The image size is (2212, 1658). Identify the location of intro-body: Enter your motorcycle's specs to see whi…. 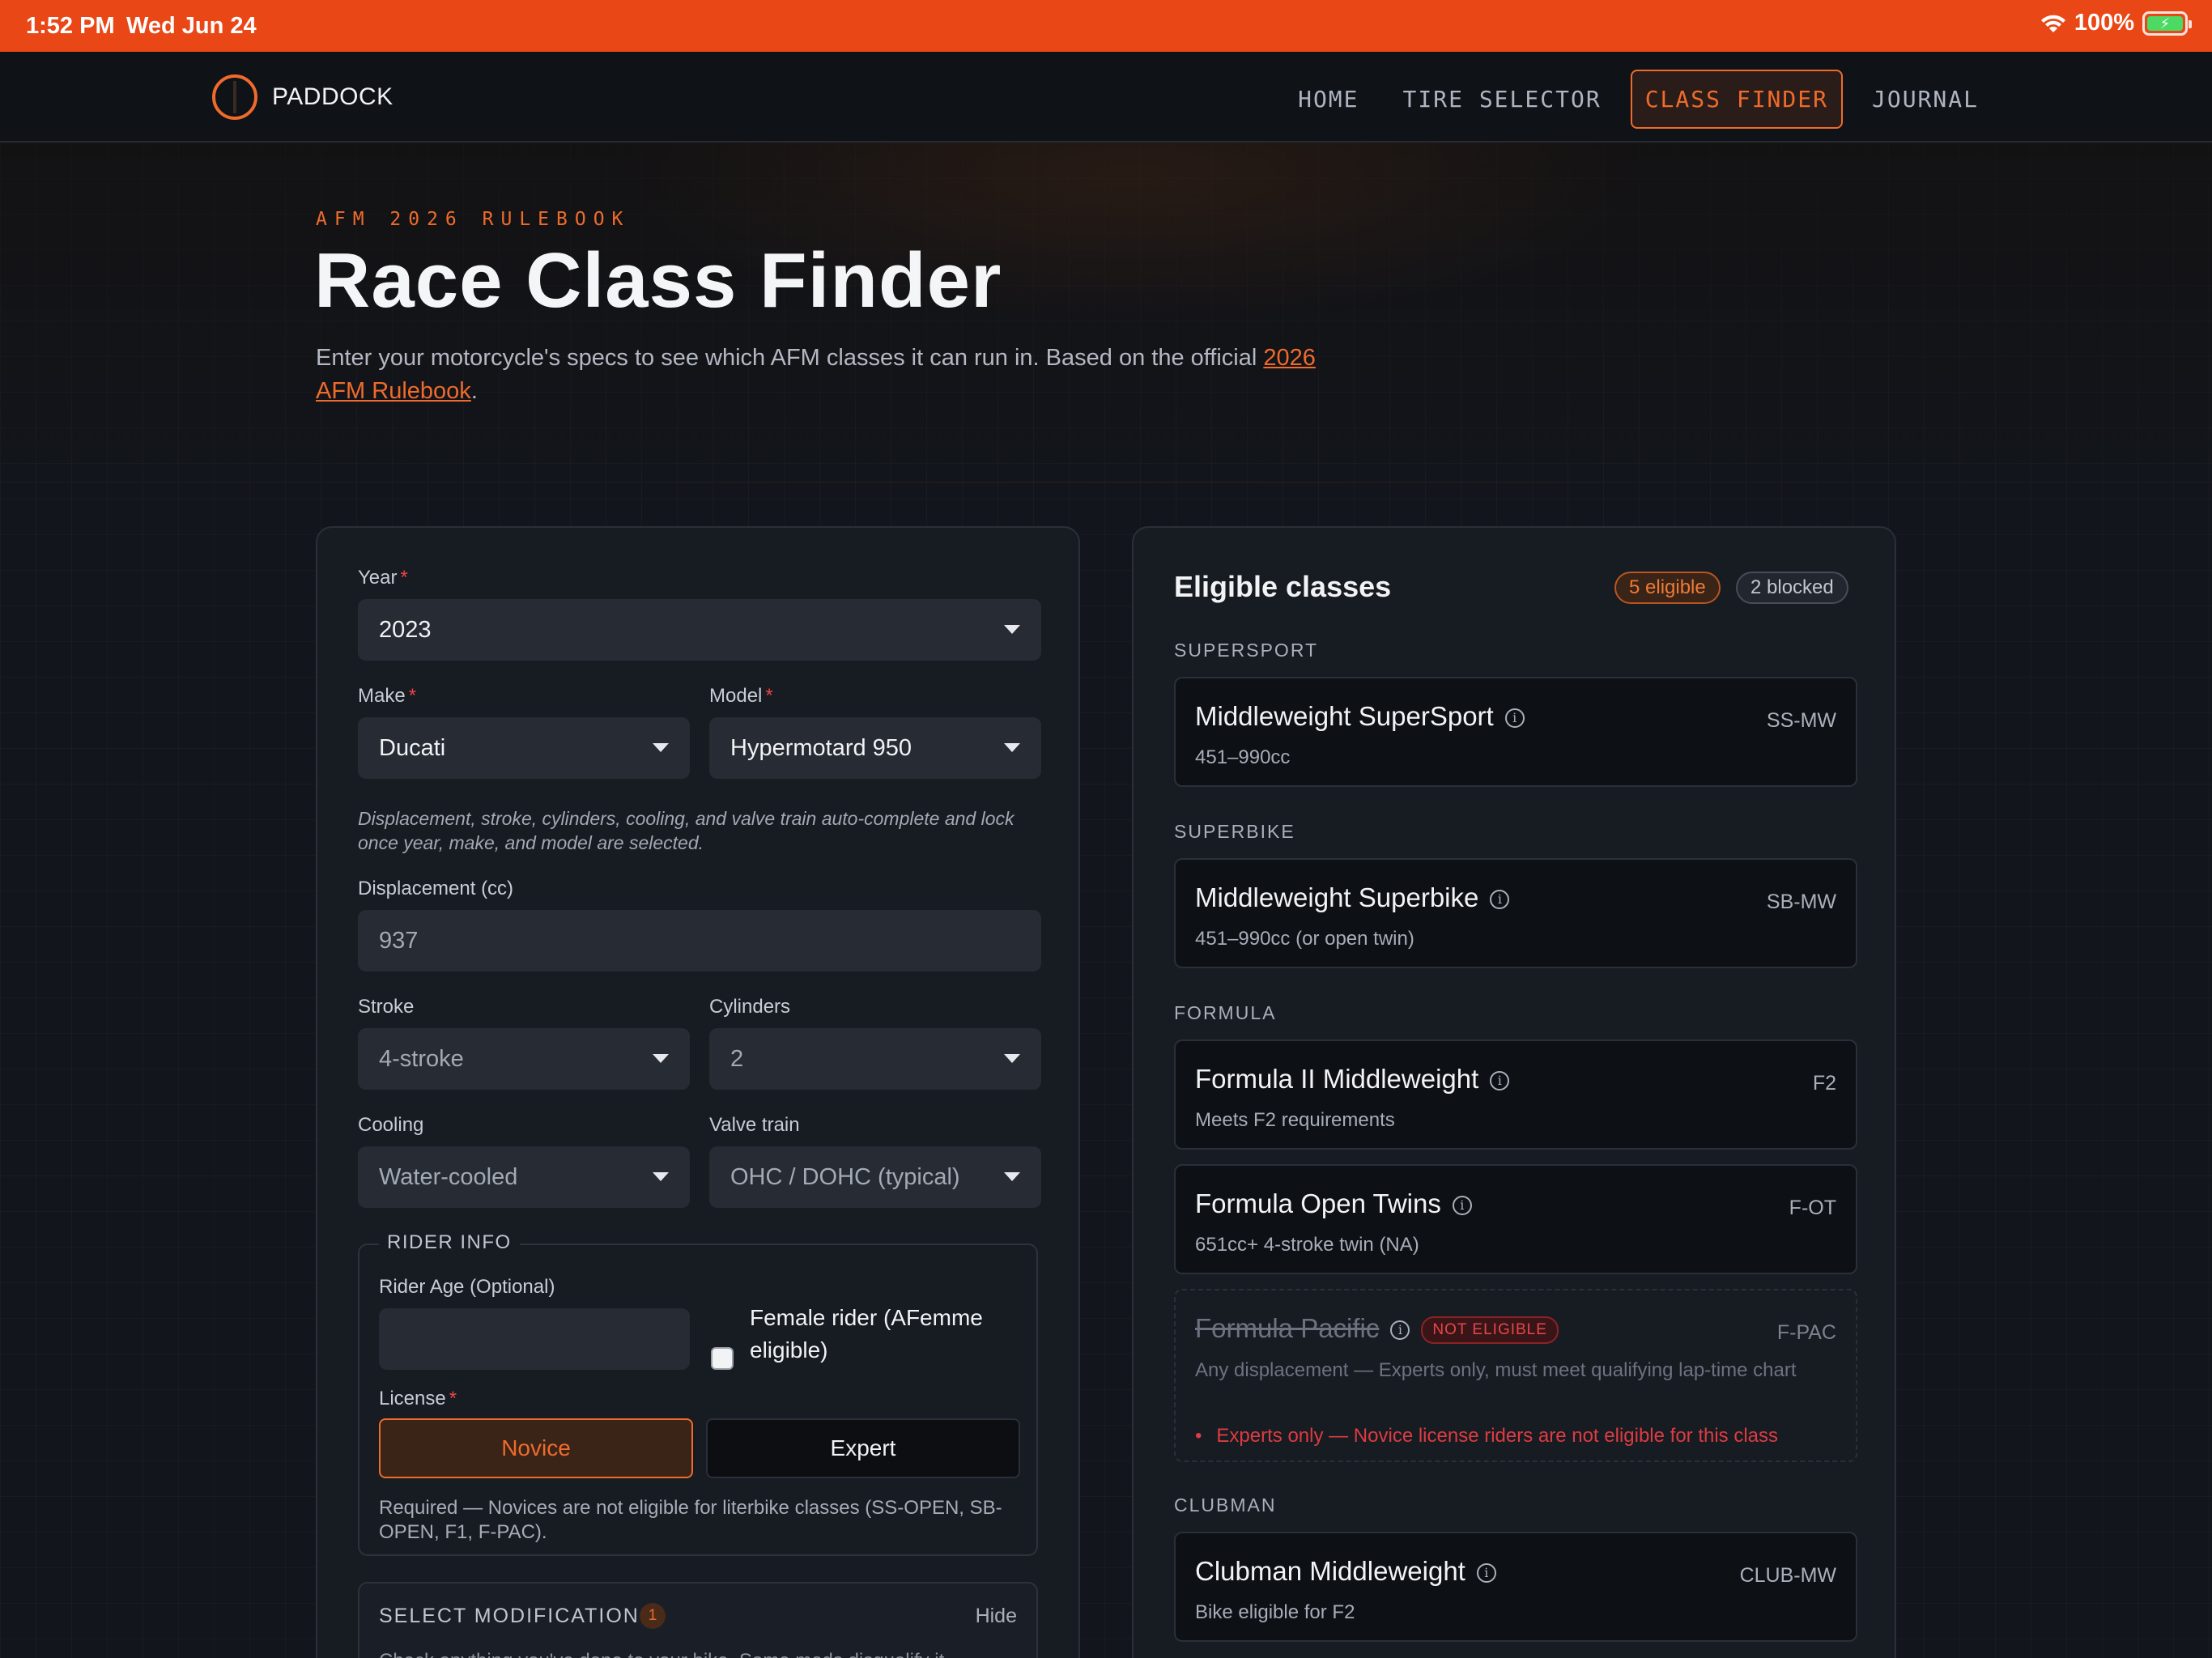
(790, 358).